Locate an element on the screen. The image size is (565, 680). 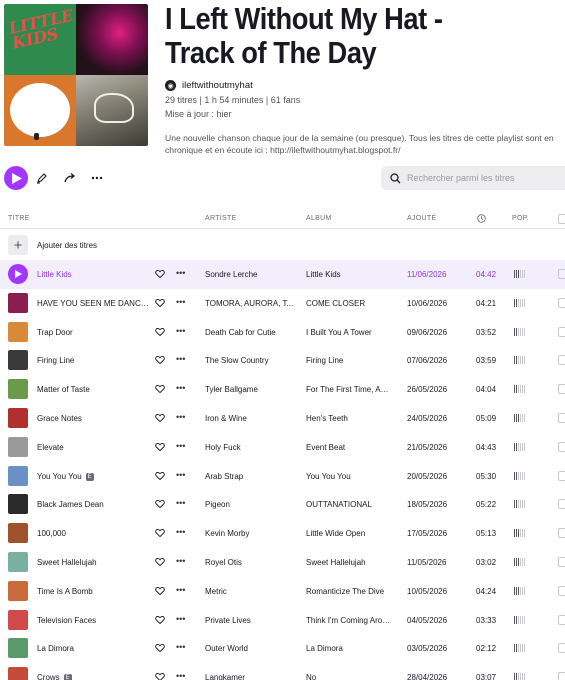
track-title: Sweet Hallelujah is located at coordinates (94, 562).